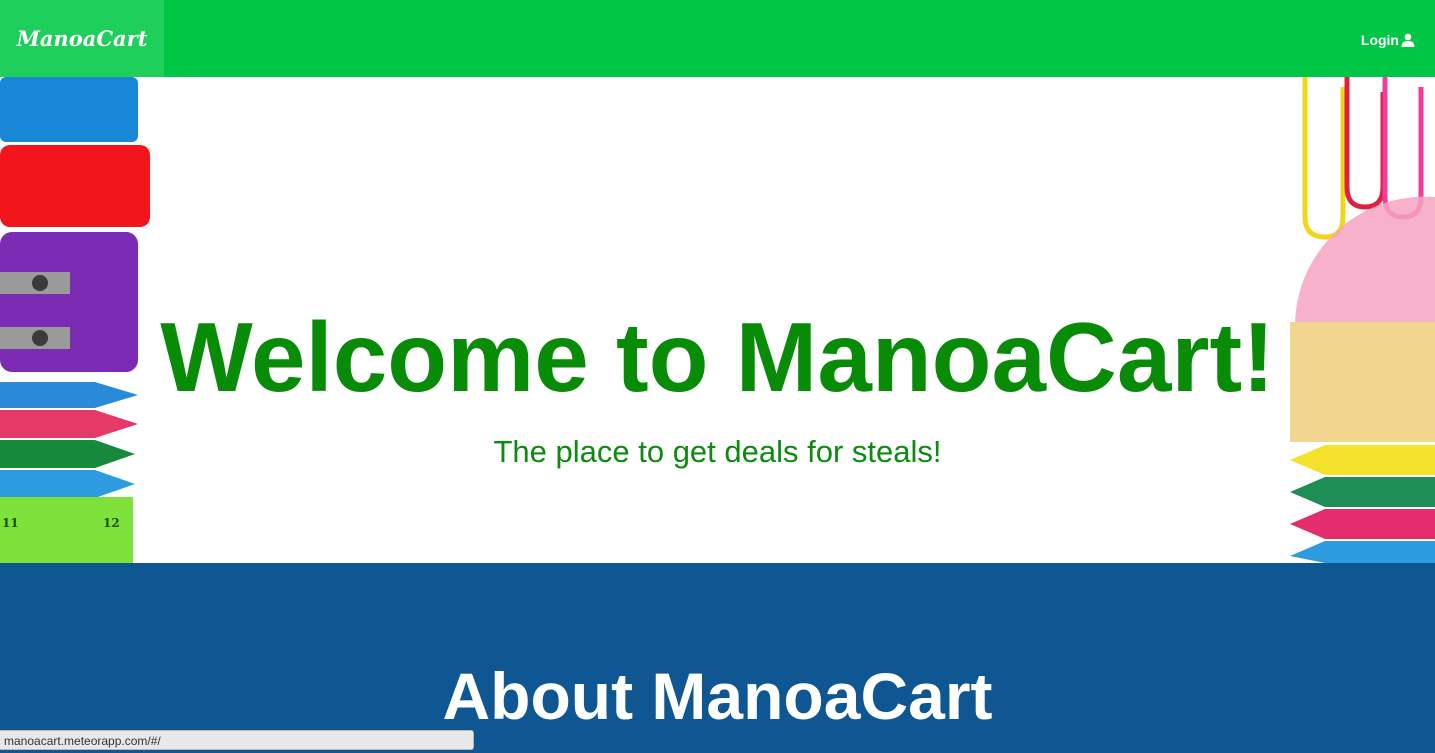 The width and height of the screenshot is (1435, 753). Describe the element at coordinates (10, 523) in the screenshot. I see `svg-text: 11` at that location.